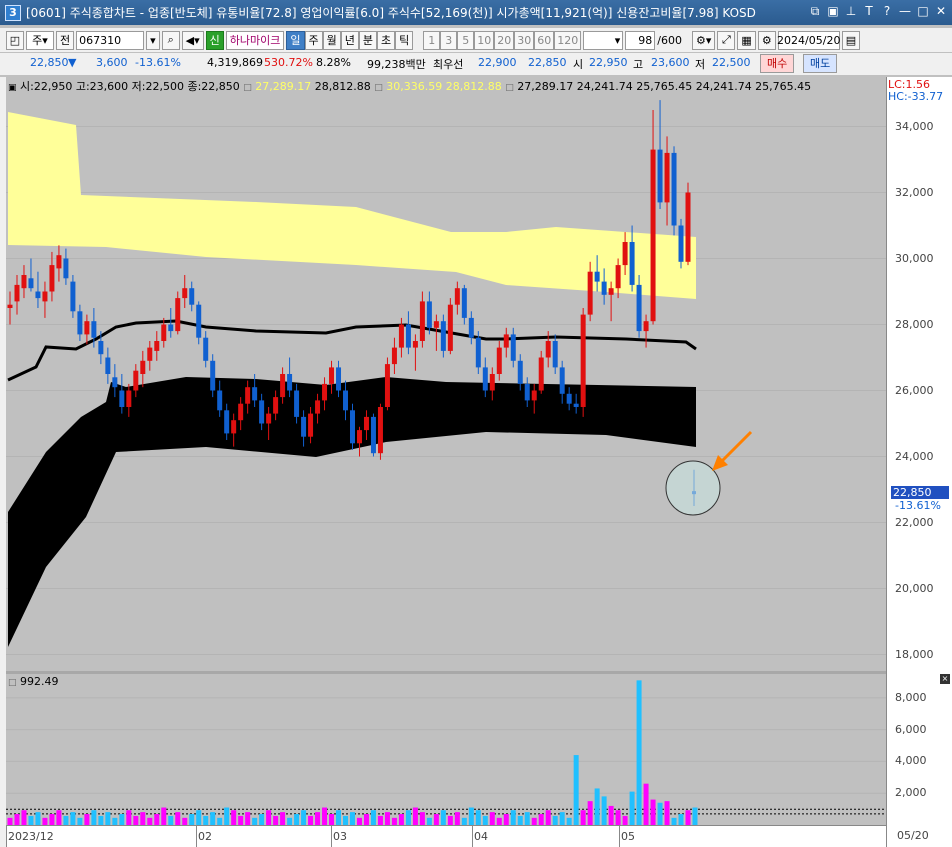  I want to click on panel-close-icon: ×, so click(945, 679).